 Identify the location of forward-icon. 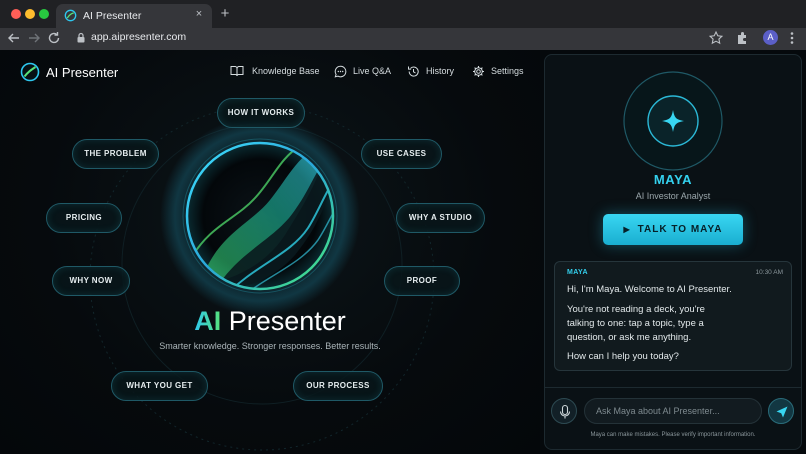
(34, 38).